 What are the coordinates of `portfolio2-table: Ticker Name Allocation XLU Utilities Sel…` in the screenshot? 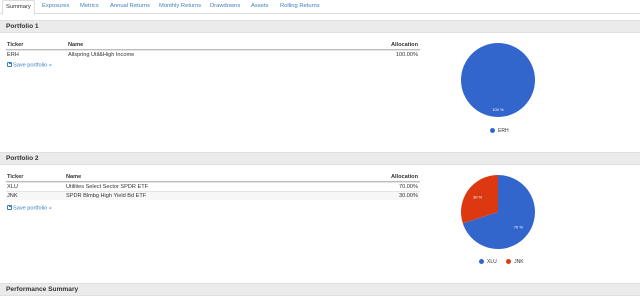 It's located at (213, 186).